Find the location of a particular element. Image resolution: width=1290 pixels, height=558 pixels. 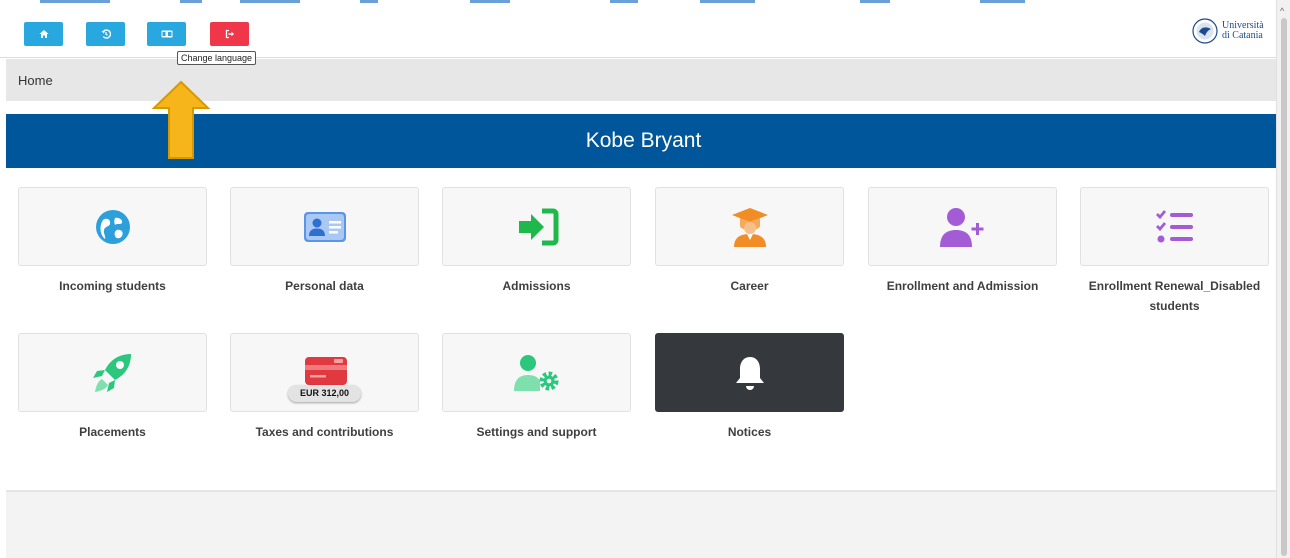

tile-label-incoming-students: Incoming students is located at coordinates (112, 286).